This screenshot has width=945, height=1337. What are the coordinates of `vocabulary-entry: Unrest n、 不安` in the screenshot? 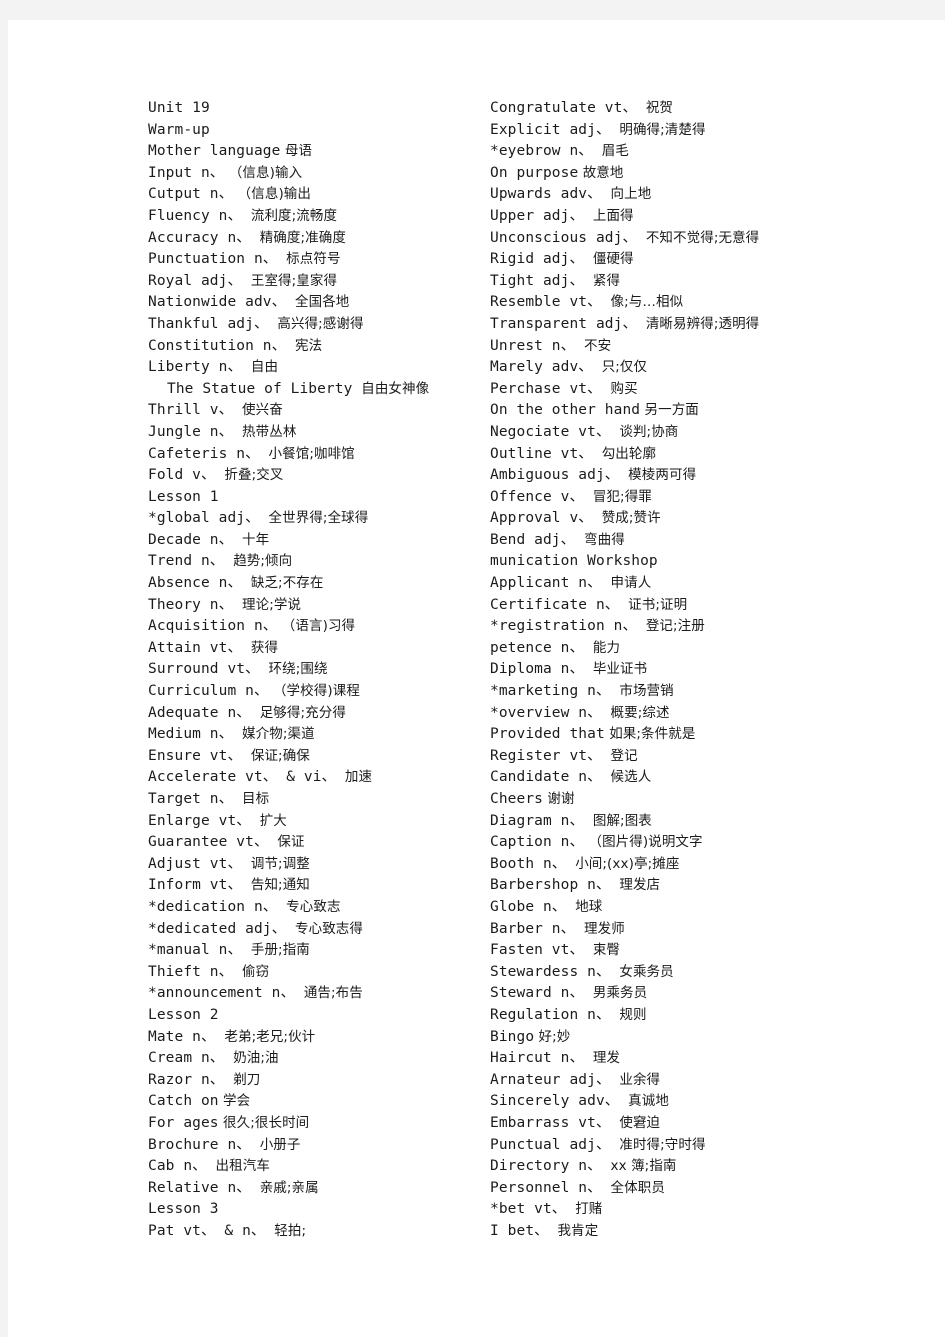 It's located at (700, 347).